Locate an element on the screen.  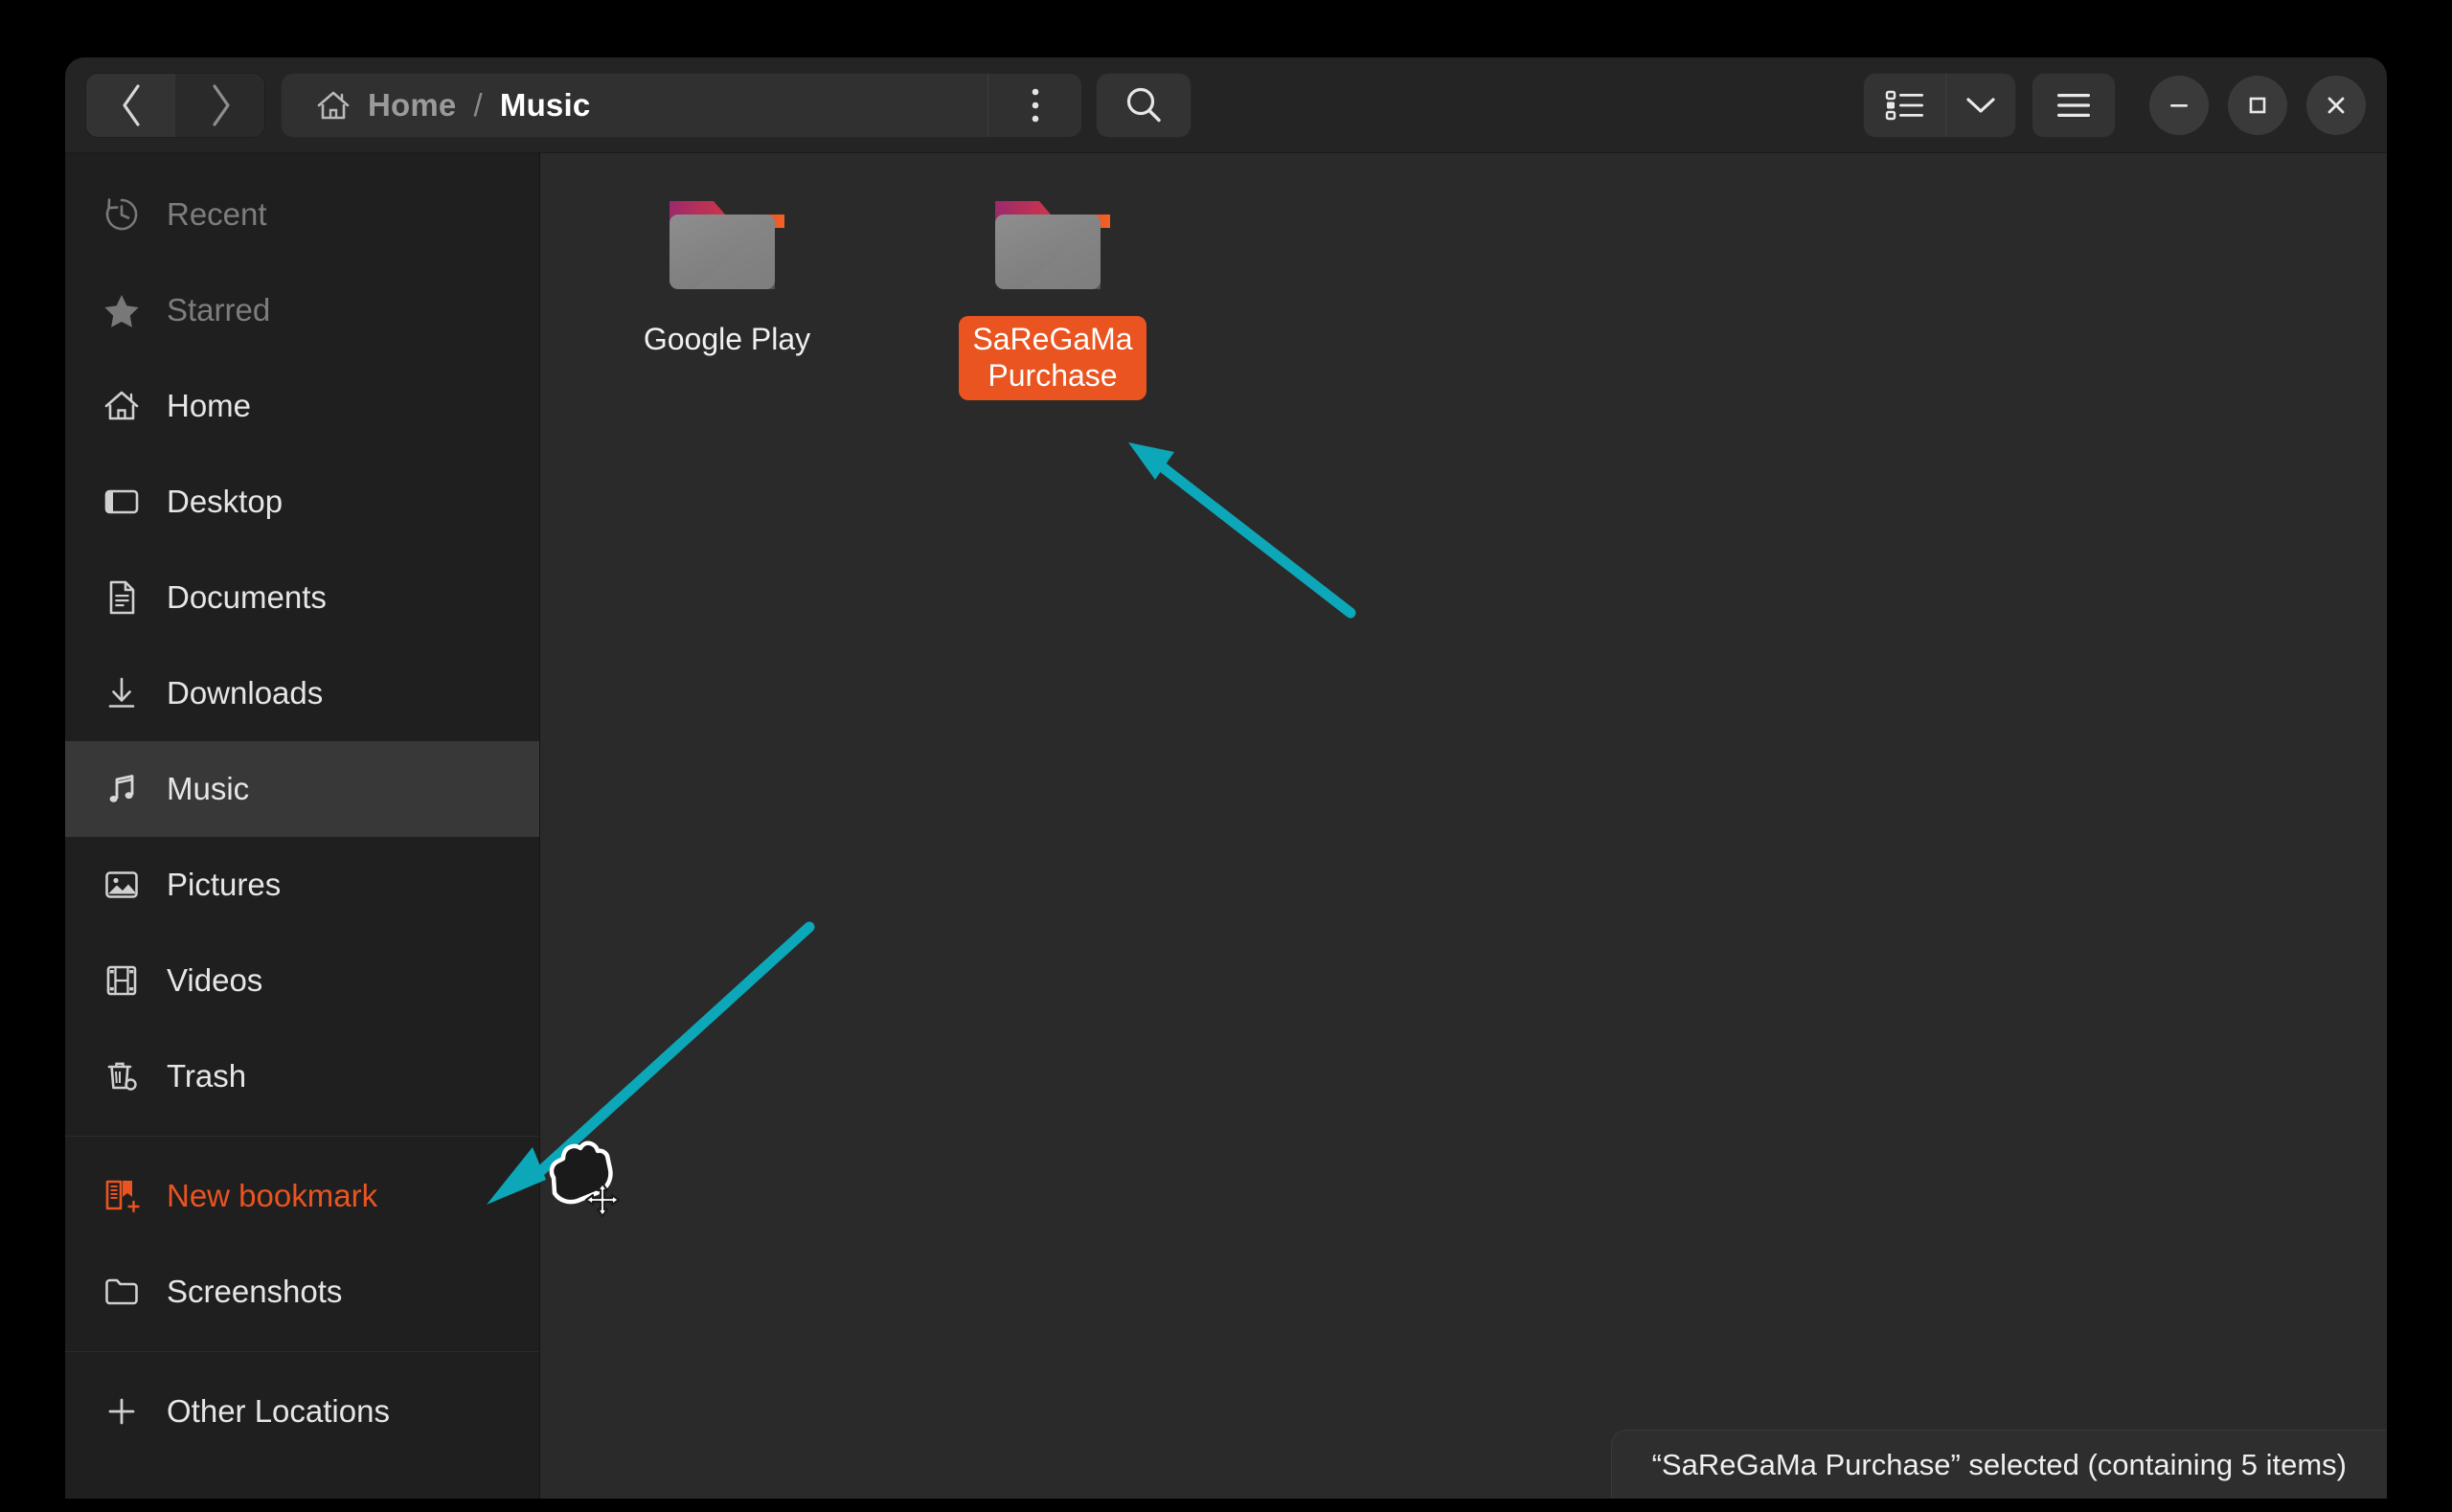
sidebar-item-desktop: Desktop is located at coordinates (302, 502).